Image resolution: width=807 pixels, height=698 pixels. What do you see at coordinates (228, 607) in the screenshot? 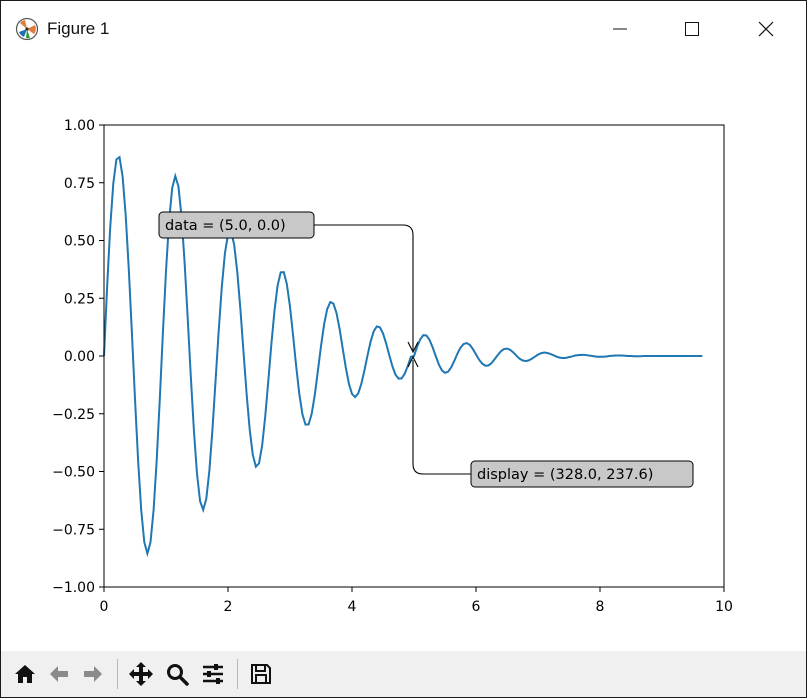
I see `x-tick-label: 2` at bounding box center [228, 607].